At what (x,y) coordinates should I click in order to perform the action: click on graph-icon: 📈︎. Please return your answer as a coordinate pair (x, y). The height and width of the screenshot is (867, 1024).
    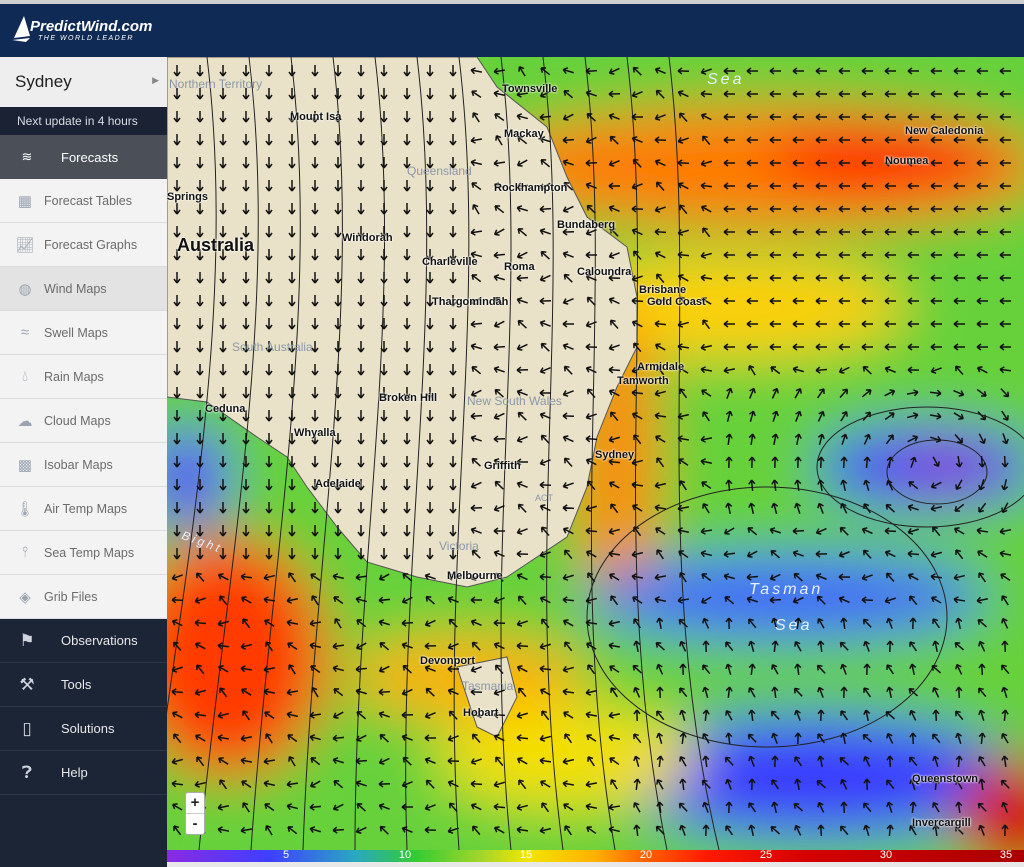
    Looking at the image, I should click on (25, 245).